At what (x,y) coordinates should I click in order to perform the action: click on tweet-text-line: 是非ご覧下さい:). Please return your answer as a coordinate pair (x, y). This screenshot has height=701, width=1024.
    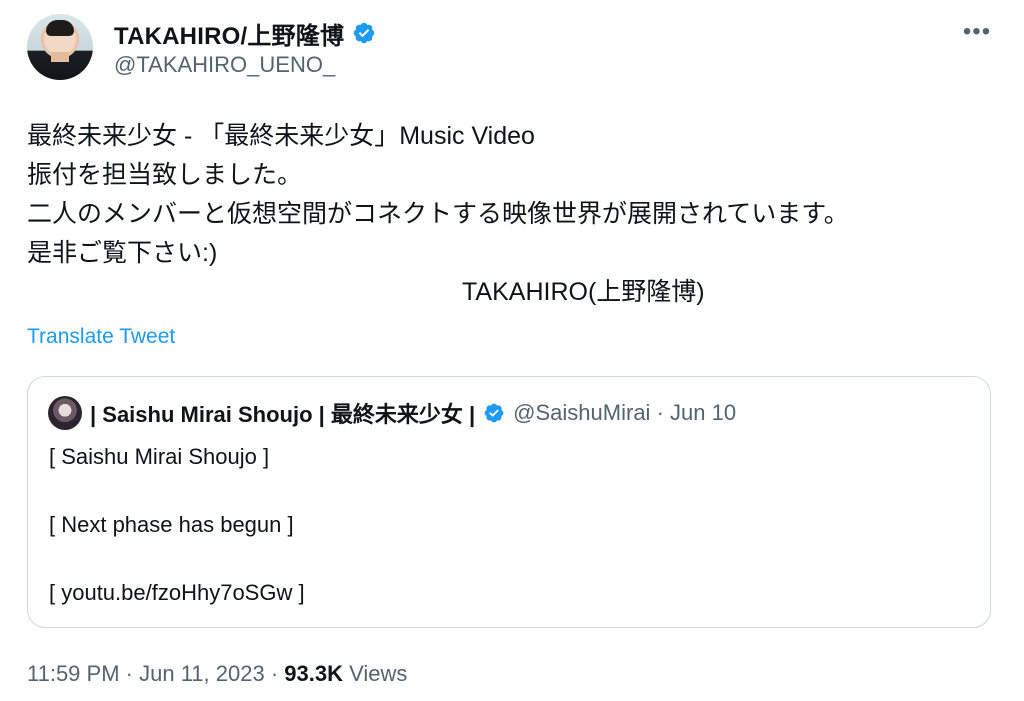
    Looking at the image, I should click on (122, 253).